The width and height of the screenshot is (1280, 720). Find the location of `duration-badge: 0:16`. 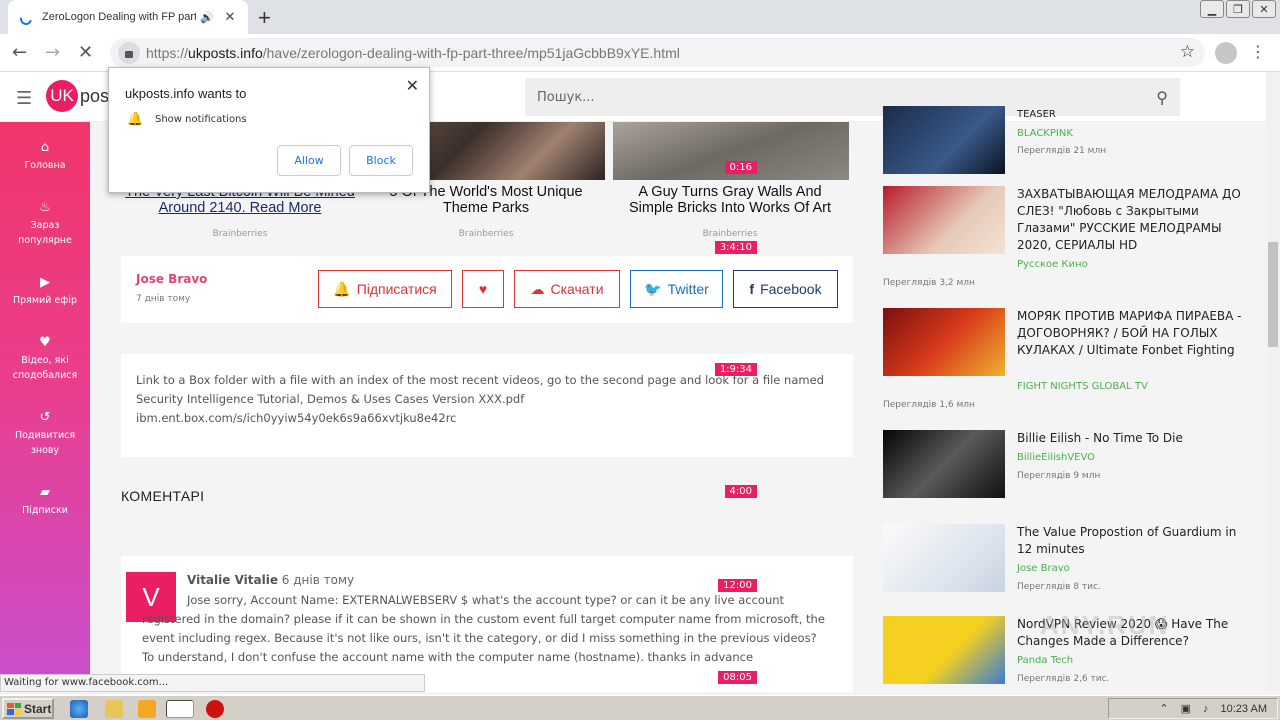

duration-badge: 0:16 is located at coordinates (740, 167).